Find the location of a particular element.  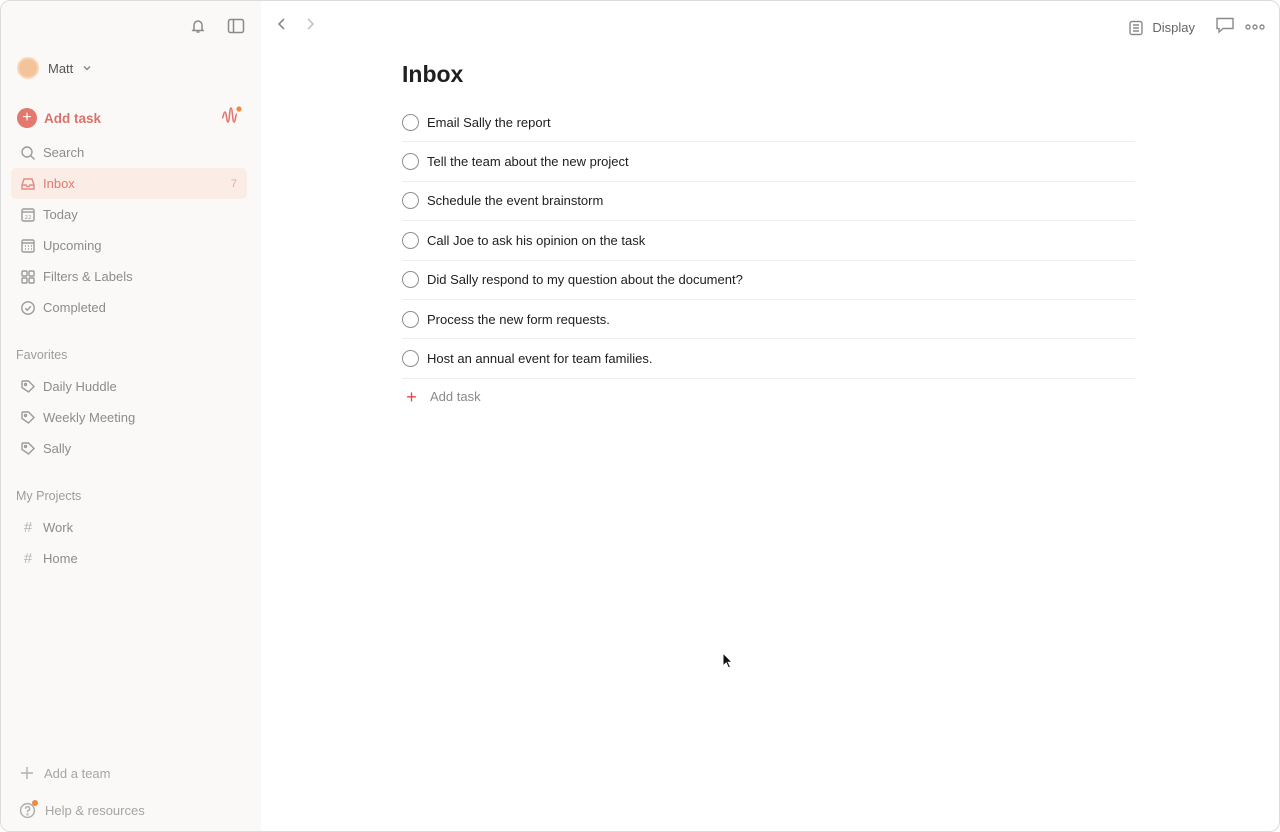

sidebar-top-icons is located at coordinates (217, 26).